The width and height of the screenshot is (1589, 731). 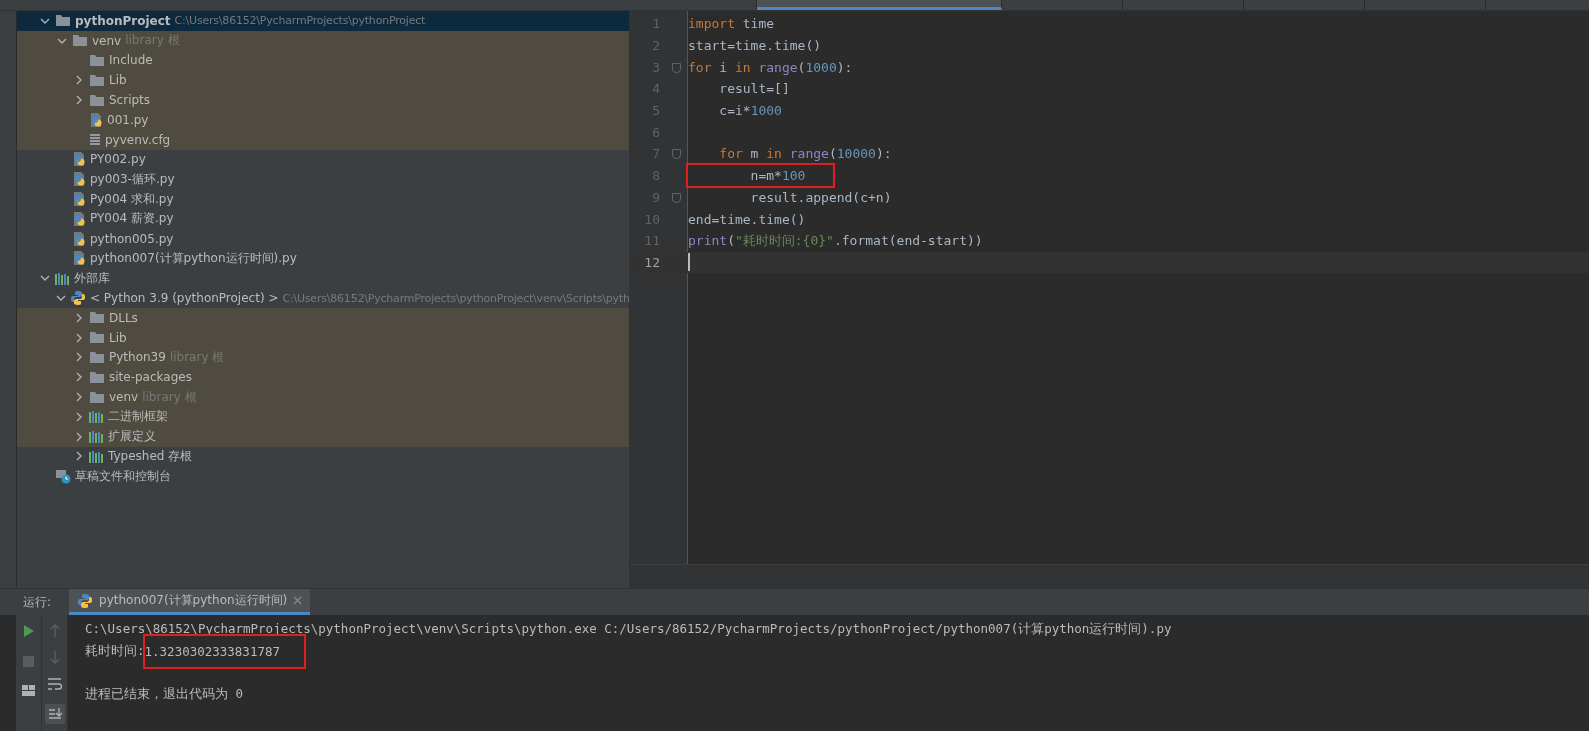 I want to click on tree-item: pythonProject C:\Users\86152\PycharmProjects\pythonProject, so click(x=323, y=21).